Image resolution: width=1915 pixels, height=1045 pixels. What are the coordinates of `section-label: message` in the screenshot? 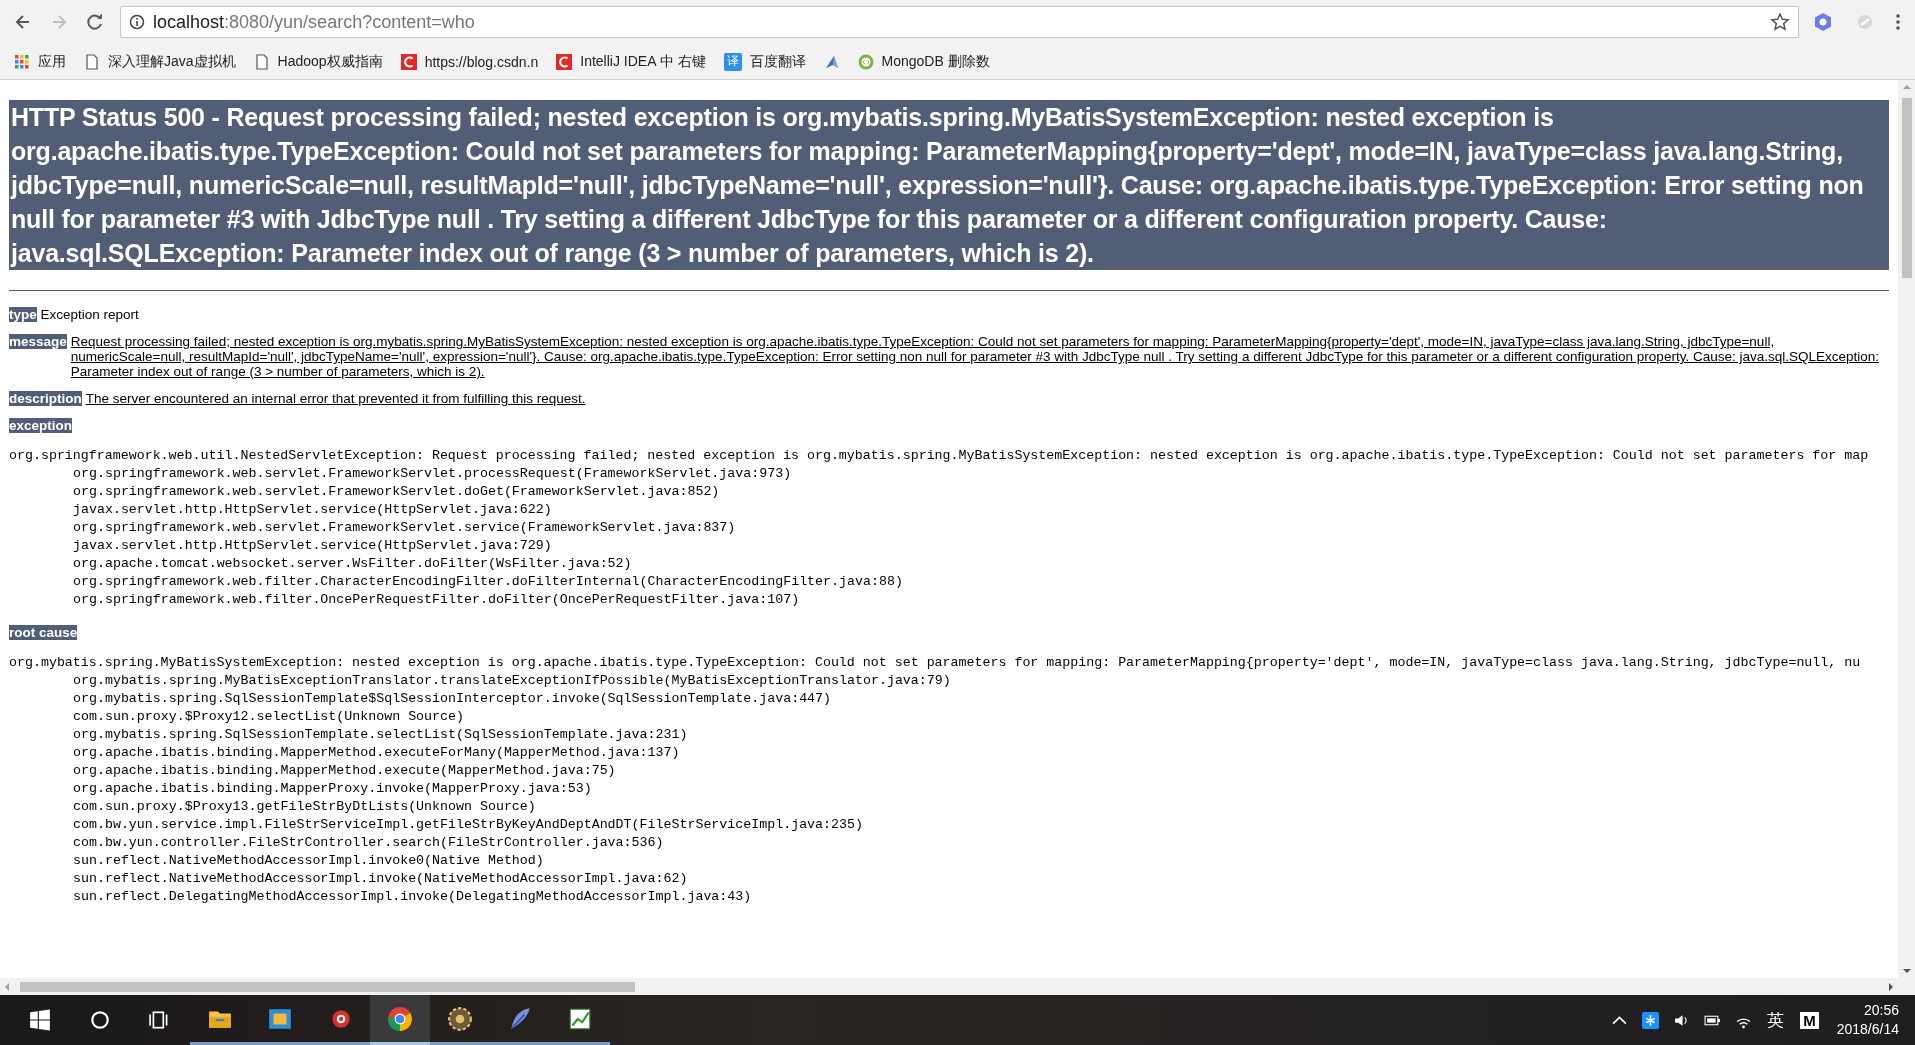 It's located at (38, 341).